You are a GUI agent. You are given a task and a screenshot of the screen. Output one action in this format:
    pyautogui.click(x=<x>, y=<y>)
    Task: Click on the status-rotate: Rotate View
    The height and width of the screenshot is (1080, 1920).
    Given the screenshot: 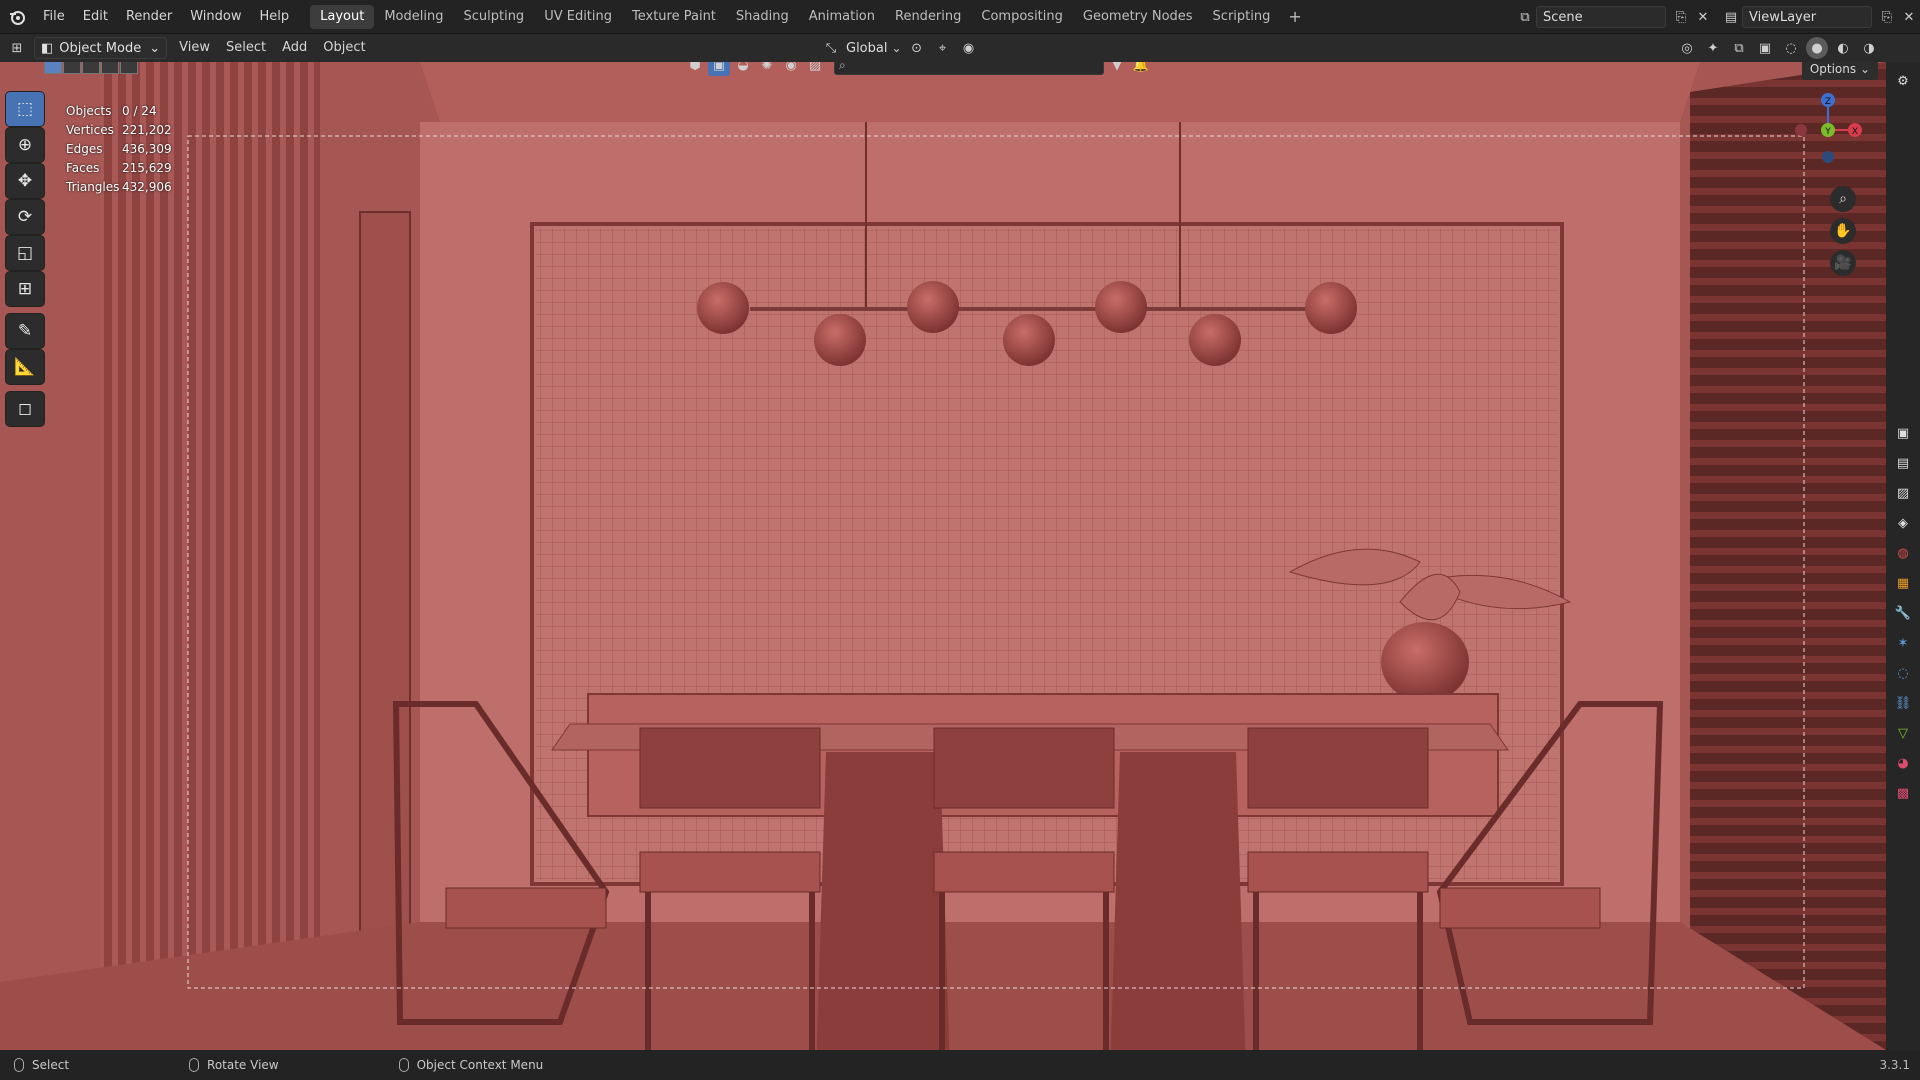 What is the action you would take?
    pyautogui.click(x=234, y=1065)
    